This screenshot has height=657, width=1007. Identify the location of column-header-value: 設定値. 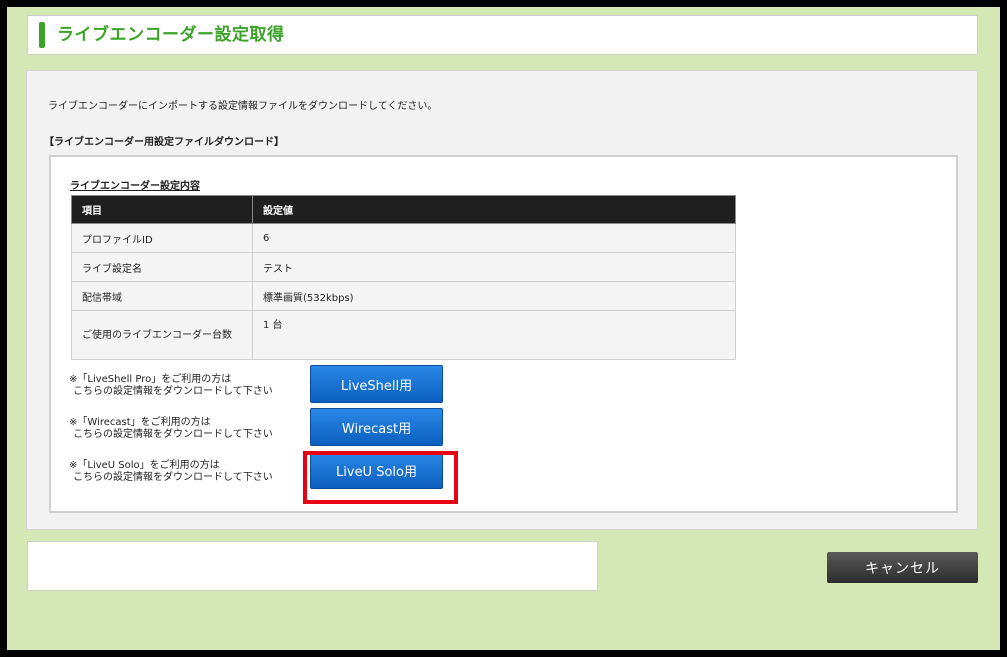
(494, 209).